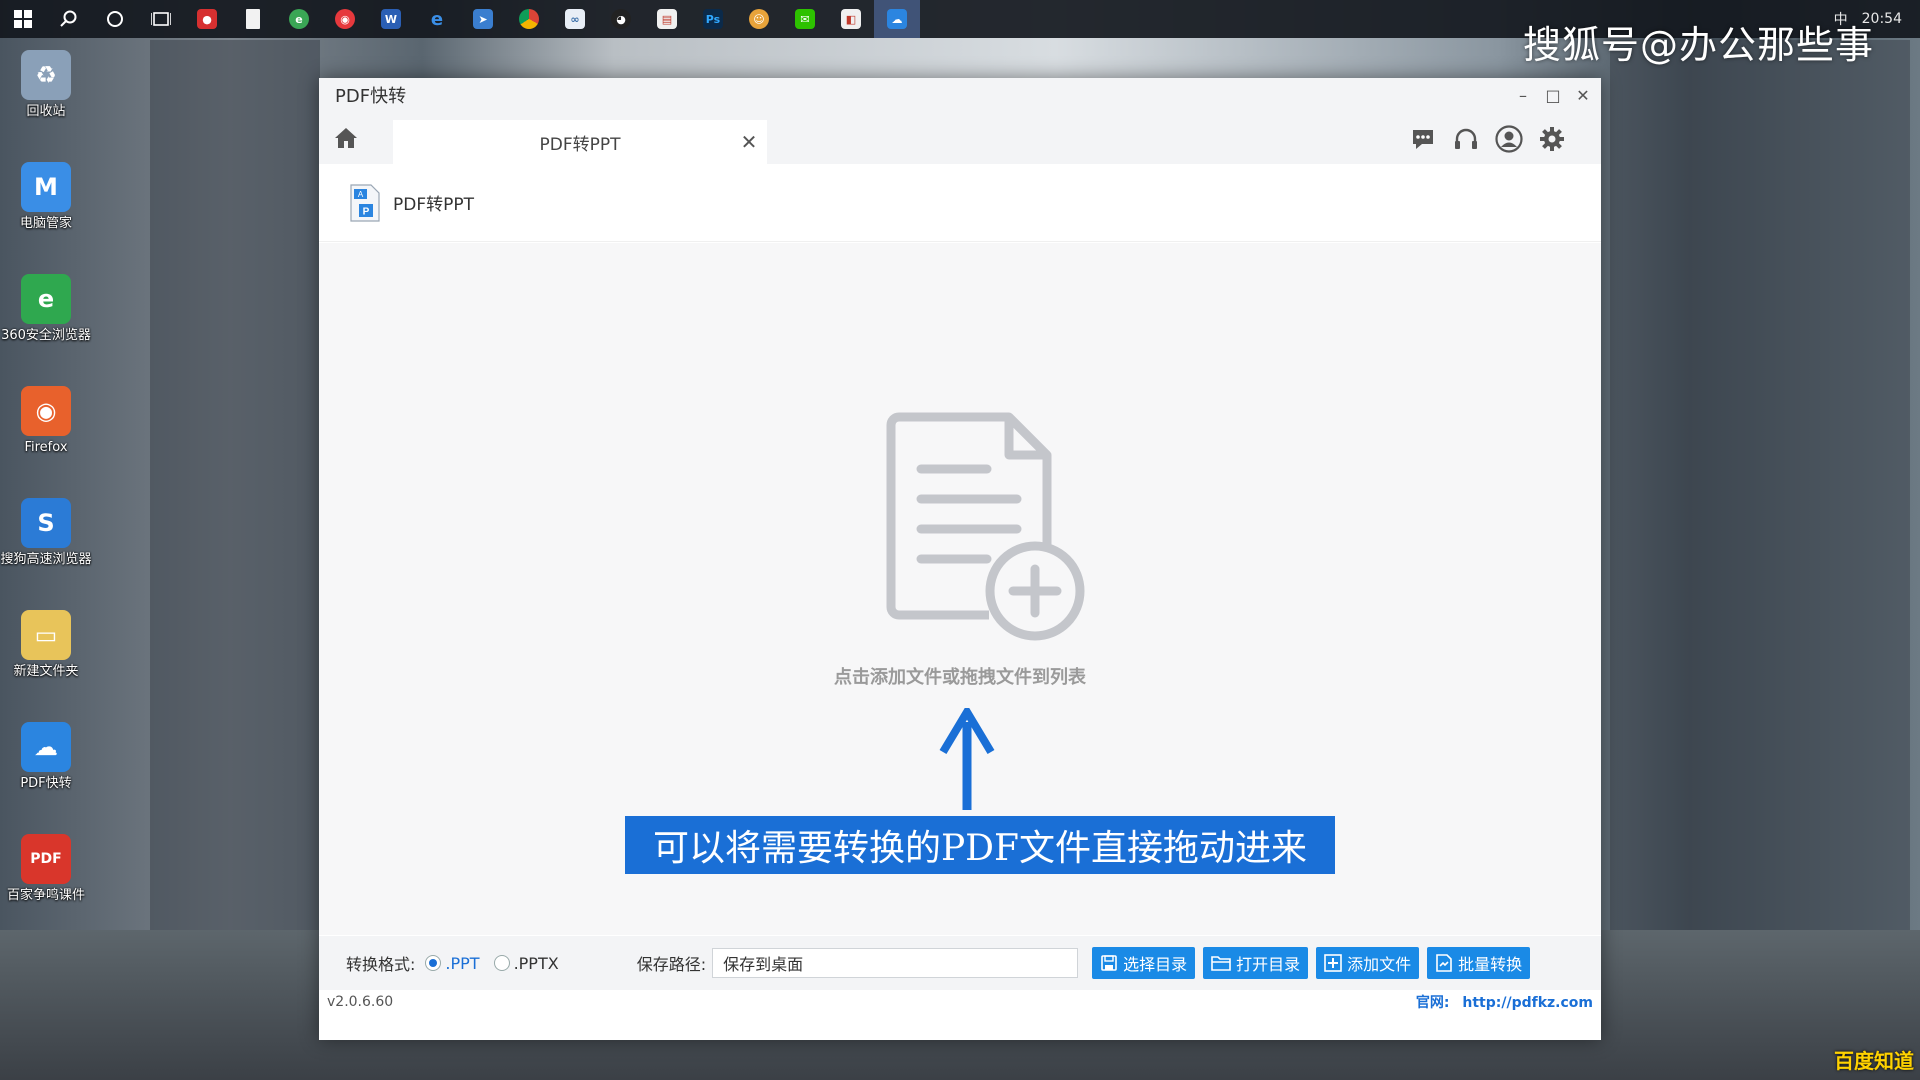 The image size is (1920, 1080). Describe the element at coordinates (851, 19) in the screenshot. I see `app-window-icon: ◧` at that location.